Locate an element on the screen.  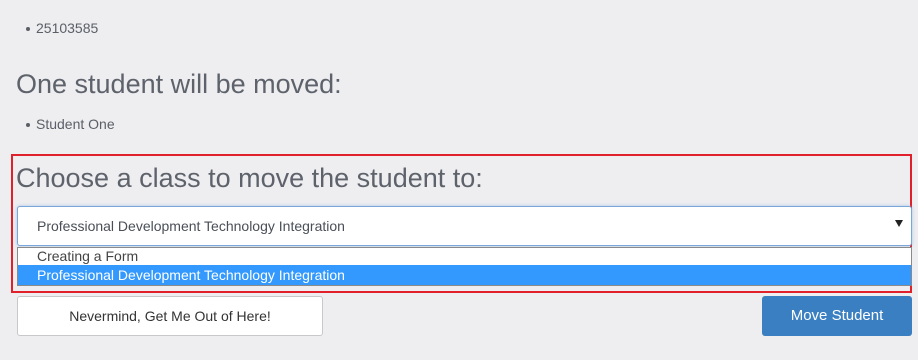
cancel-button: Nevermind, Get Me Out of Here! is located at coordinates (170, 316).